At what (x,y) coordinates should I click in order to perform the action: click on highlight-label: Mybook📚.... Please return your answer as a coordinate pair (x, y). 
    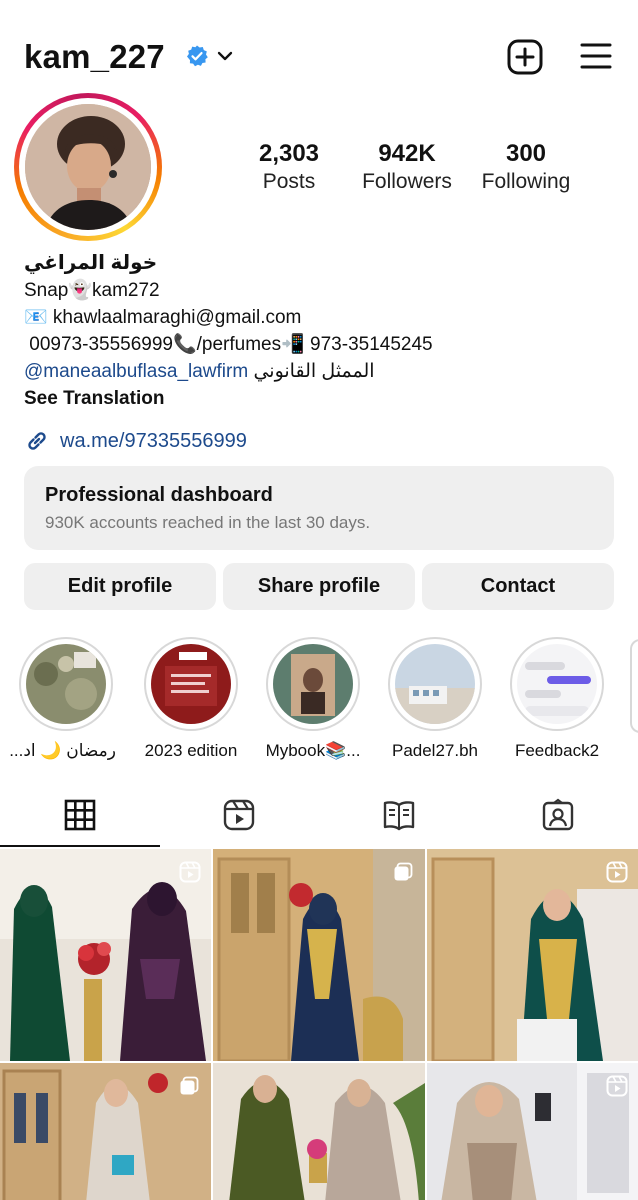
    Looking at the image, I should click on (313, 750).